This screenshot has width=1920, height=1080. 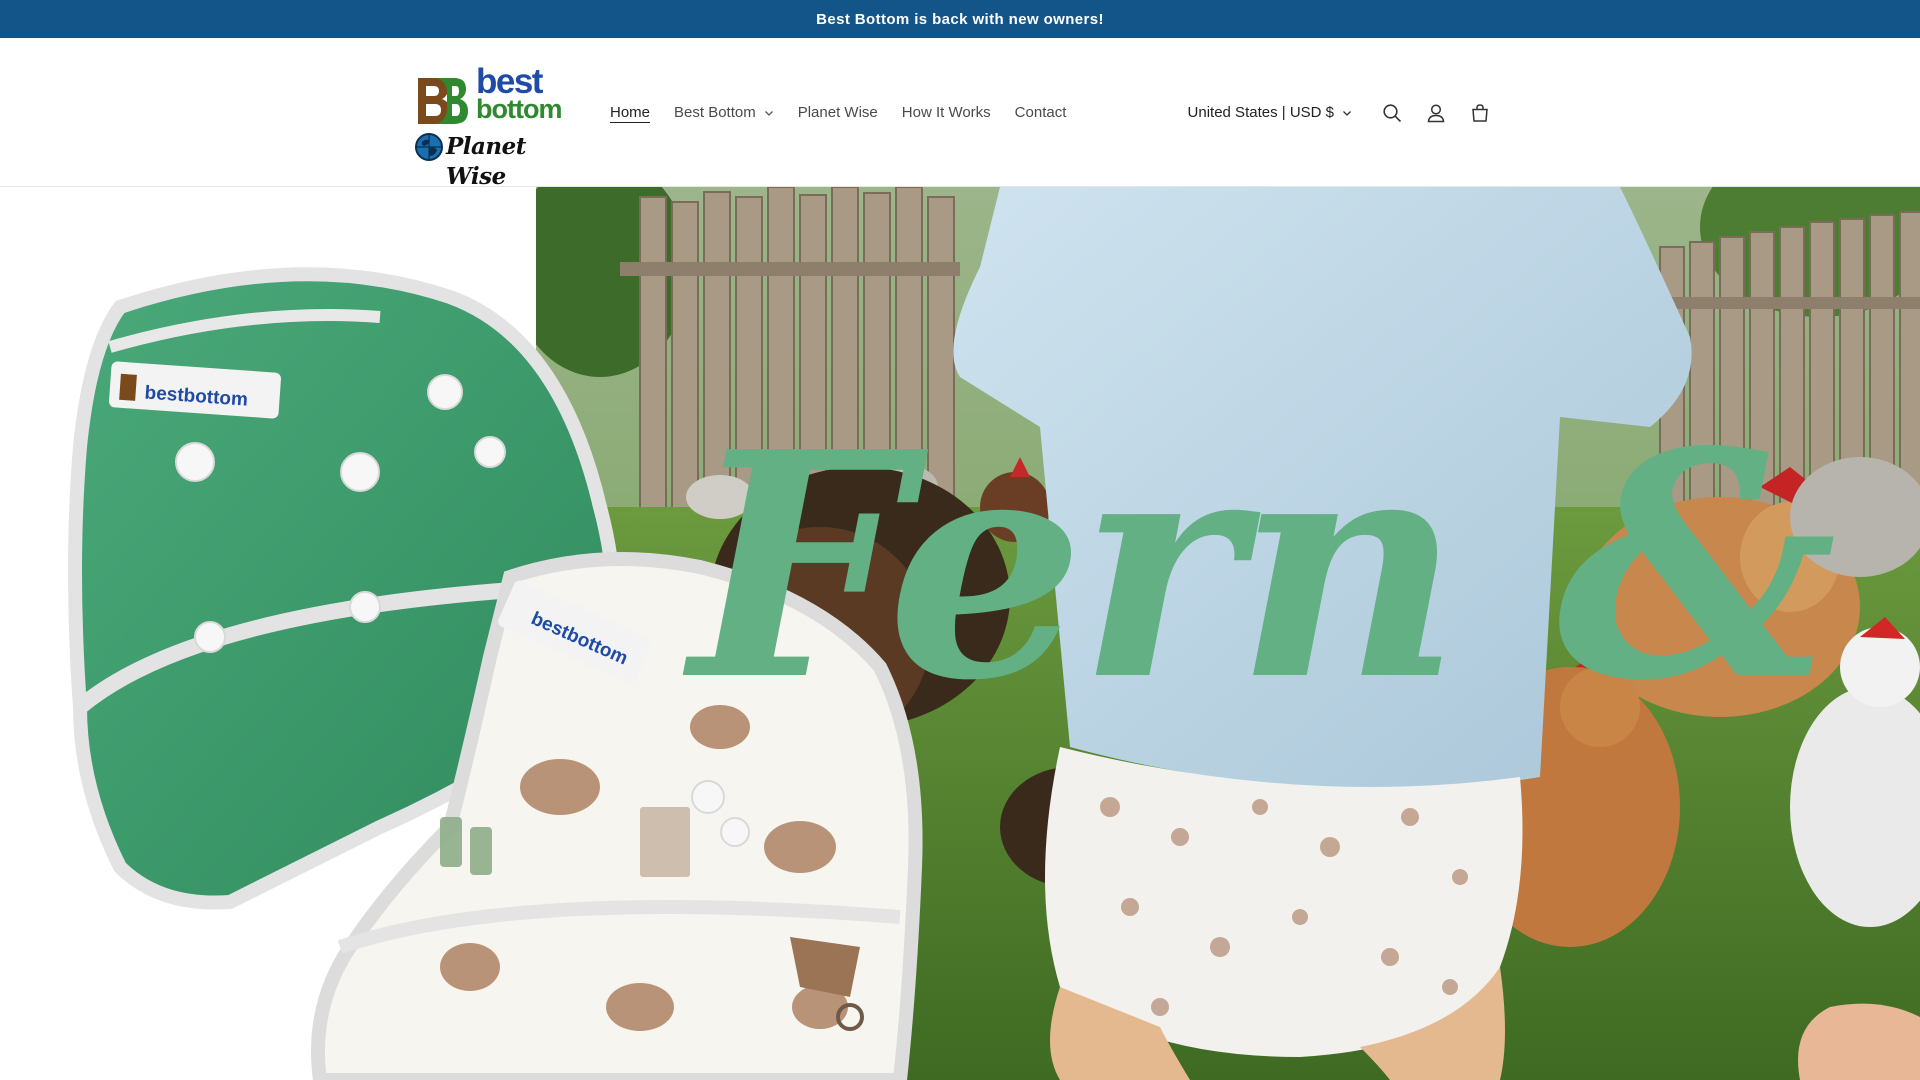 I want to click on logo-text-planet-wise: Planet Wise, so click(x=486, y=161).